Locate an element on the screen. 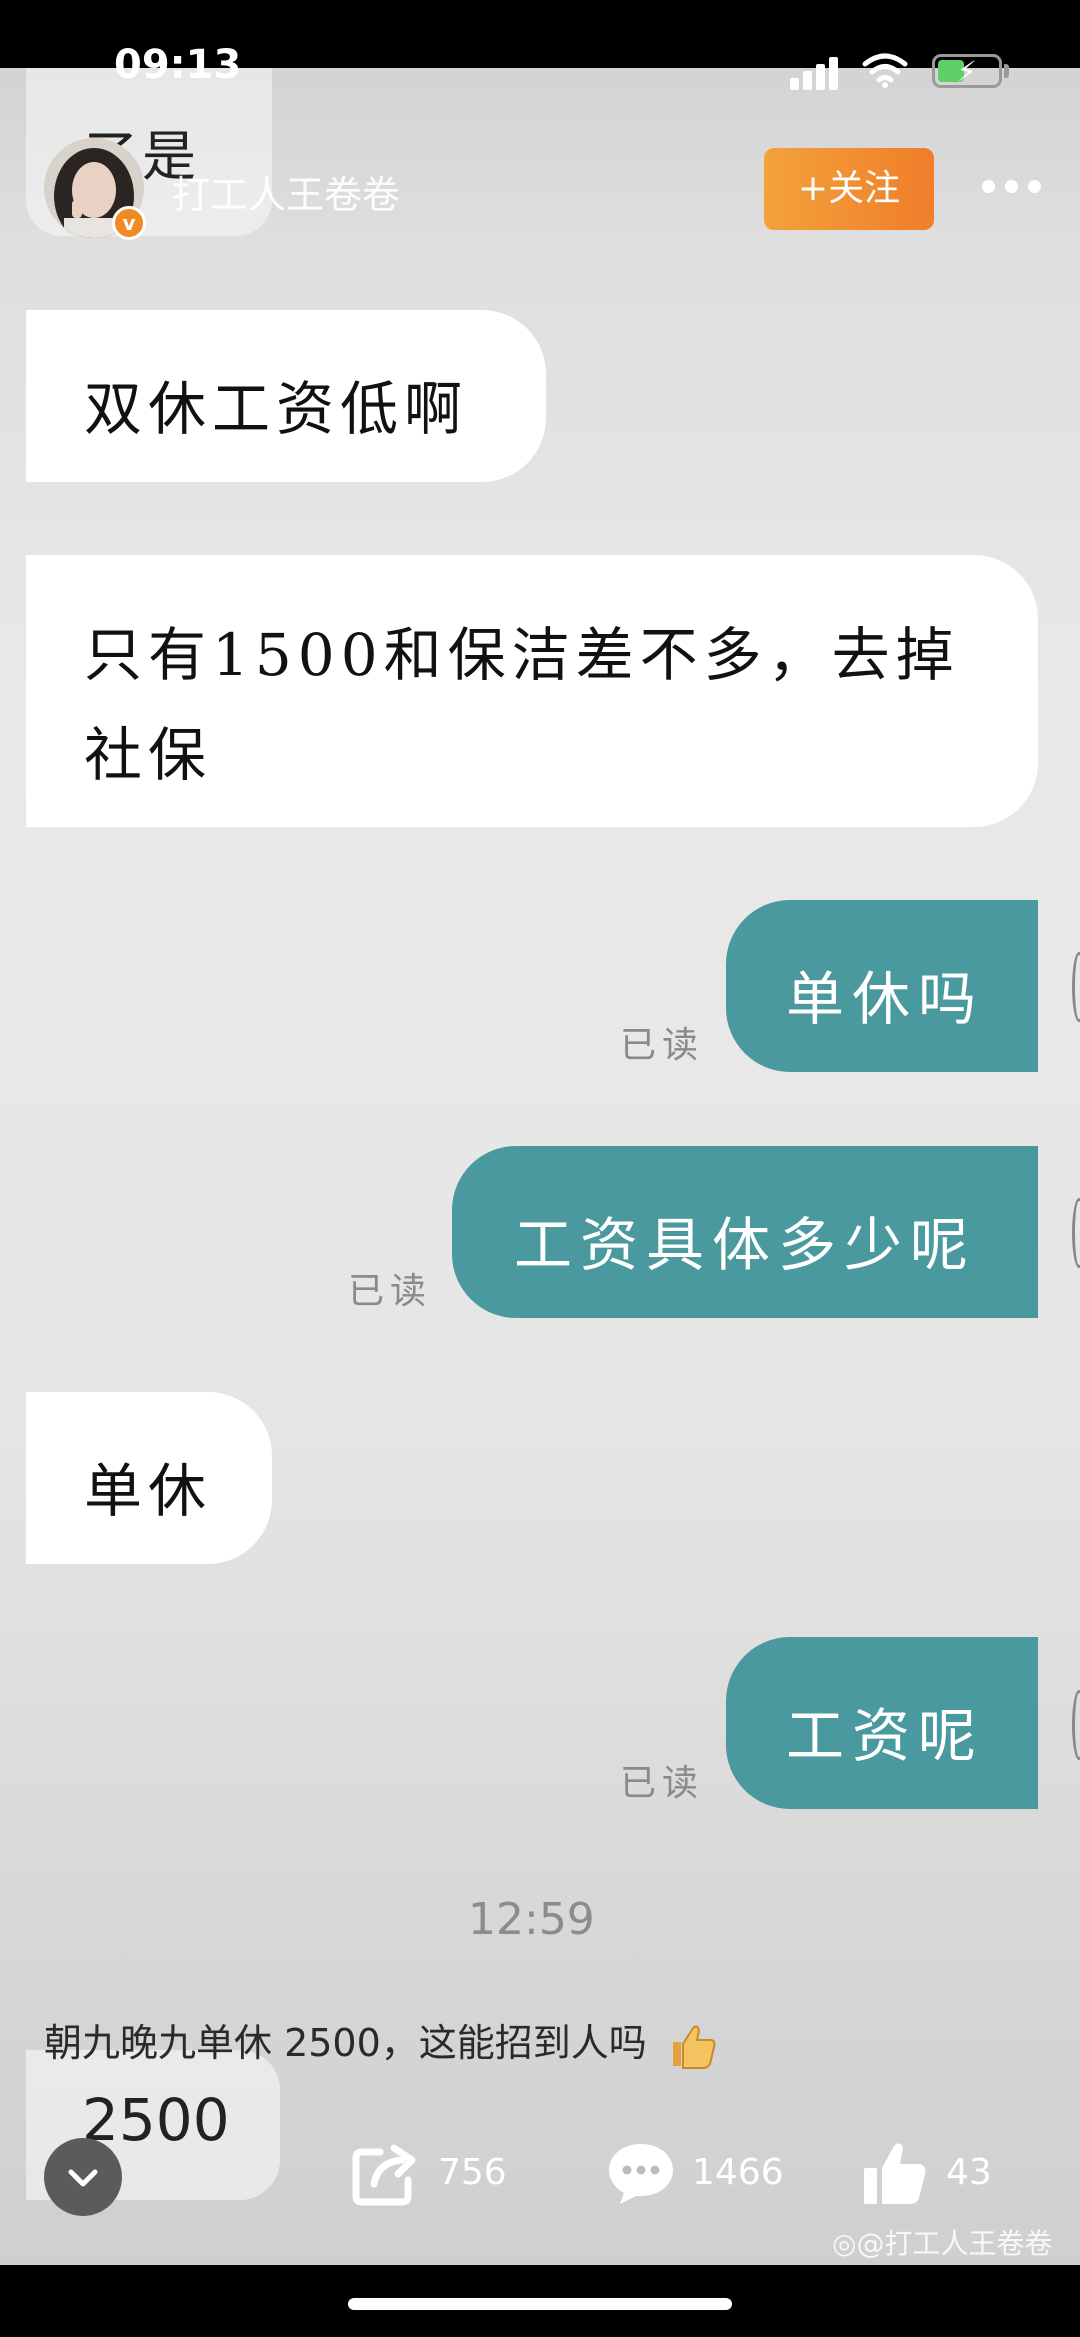 This screenshot has height=2337, width=1080. post-caption-text: 朝九晚九单休 2500，这能招到人吗 is located at coordinates (345, 2043).